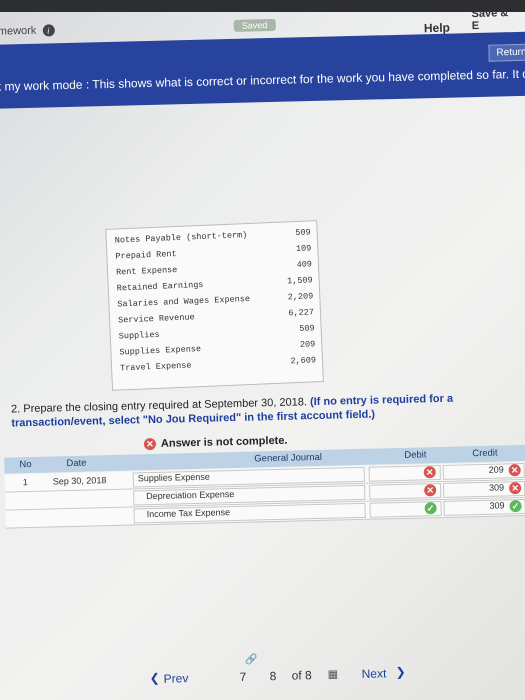 This screenshot has height=700, width=525. I want to click on page-count: of 8, so click(301, 675).